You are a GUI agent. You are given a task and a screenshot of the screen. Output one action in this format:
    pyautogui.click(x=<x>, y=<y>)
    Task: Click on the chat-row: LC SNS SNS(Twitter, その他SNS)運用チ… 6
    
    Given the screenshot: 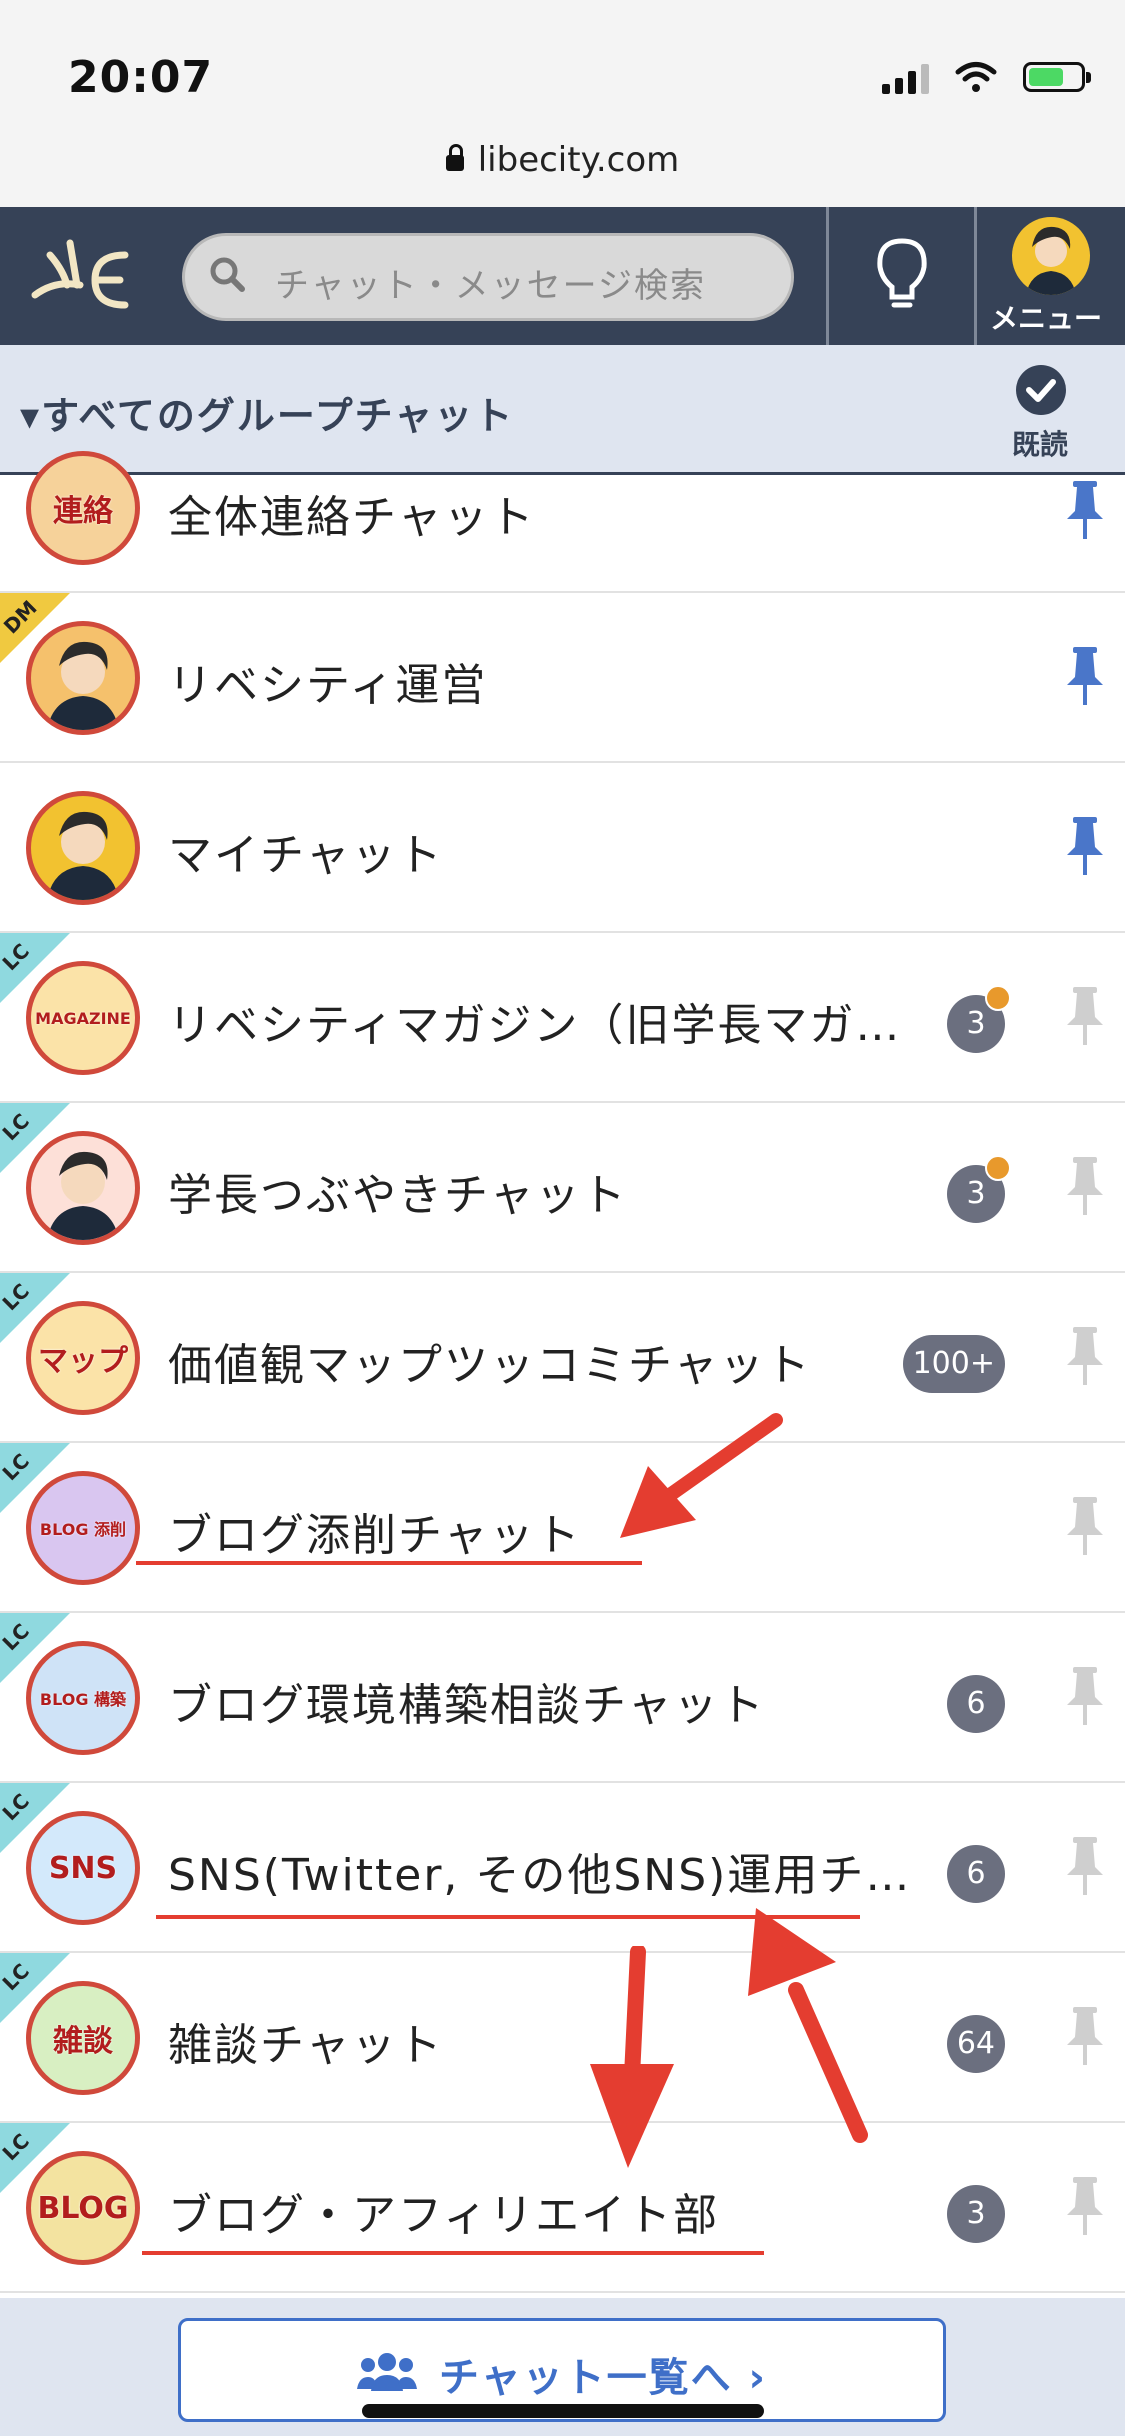 What is the action you would take?
    pyautogui.click(x=562, y=1868)
    